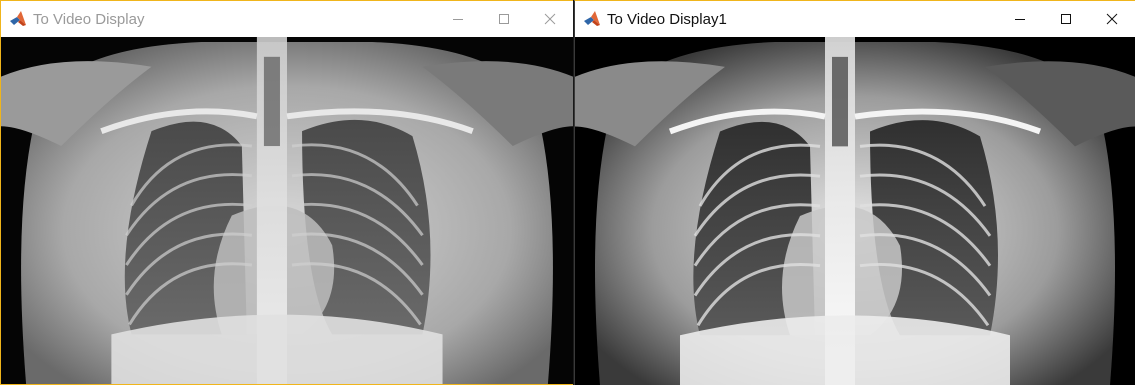  Describe the element at coordinates (89, 19) in the screenshot. I see `window-title: To Video Display` at that location.